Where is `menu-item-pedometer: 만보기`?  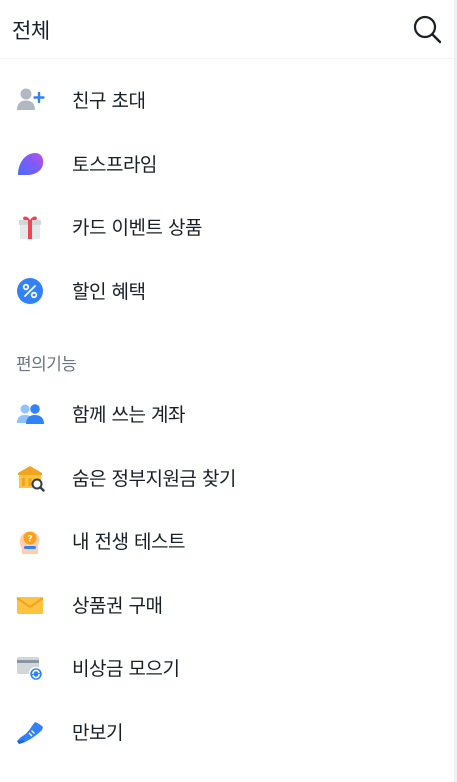
menu-item-pedometer: 만보기 is located at coordinates (228, 732).